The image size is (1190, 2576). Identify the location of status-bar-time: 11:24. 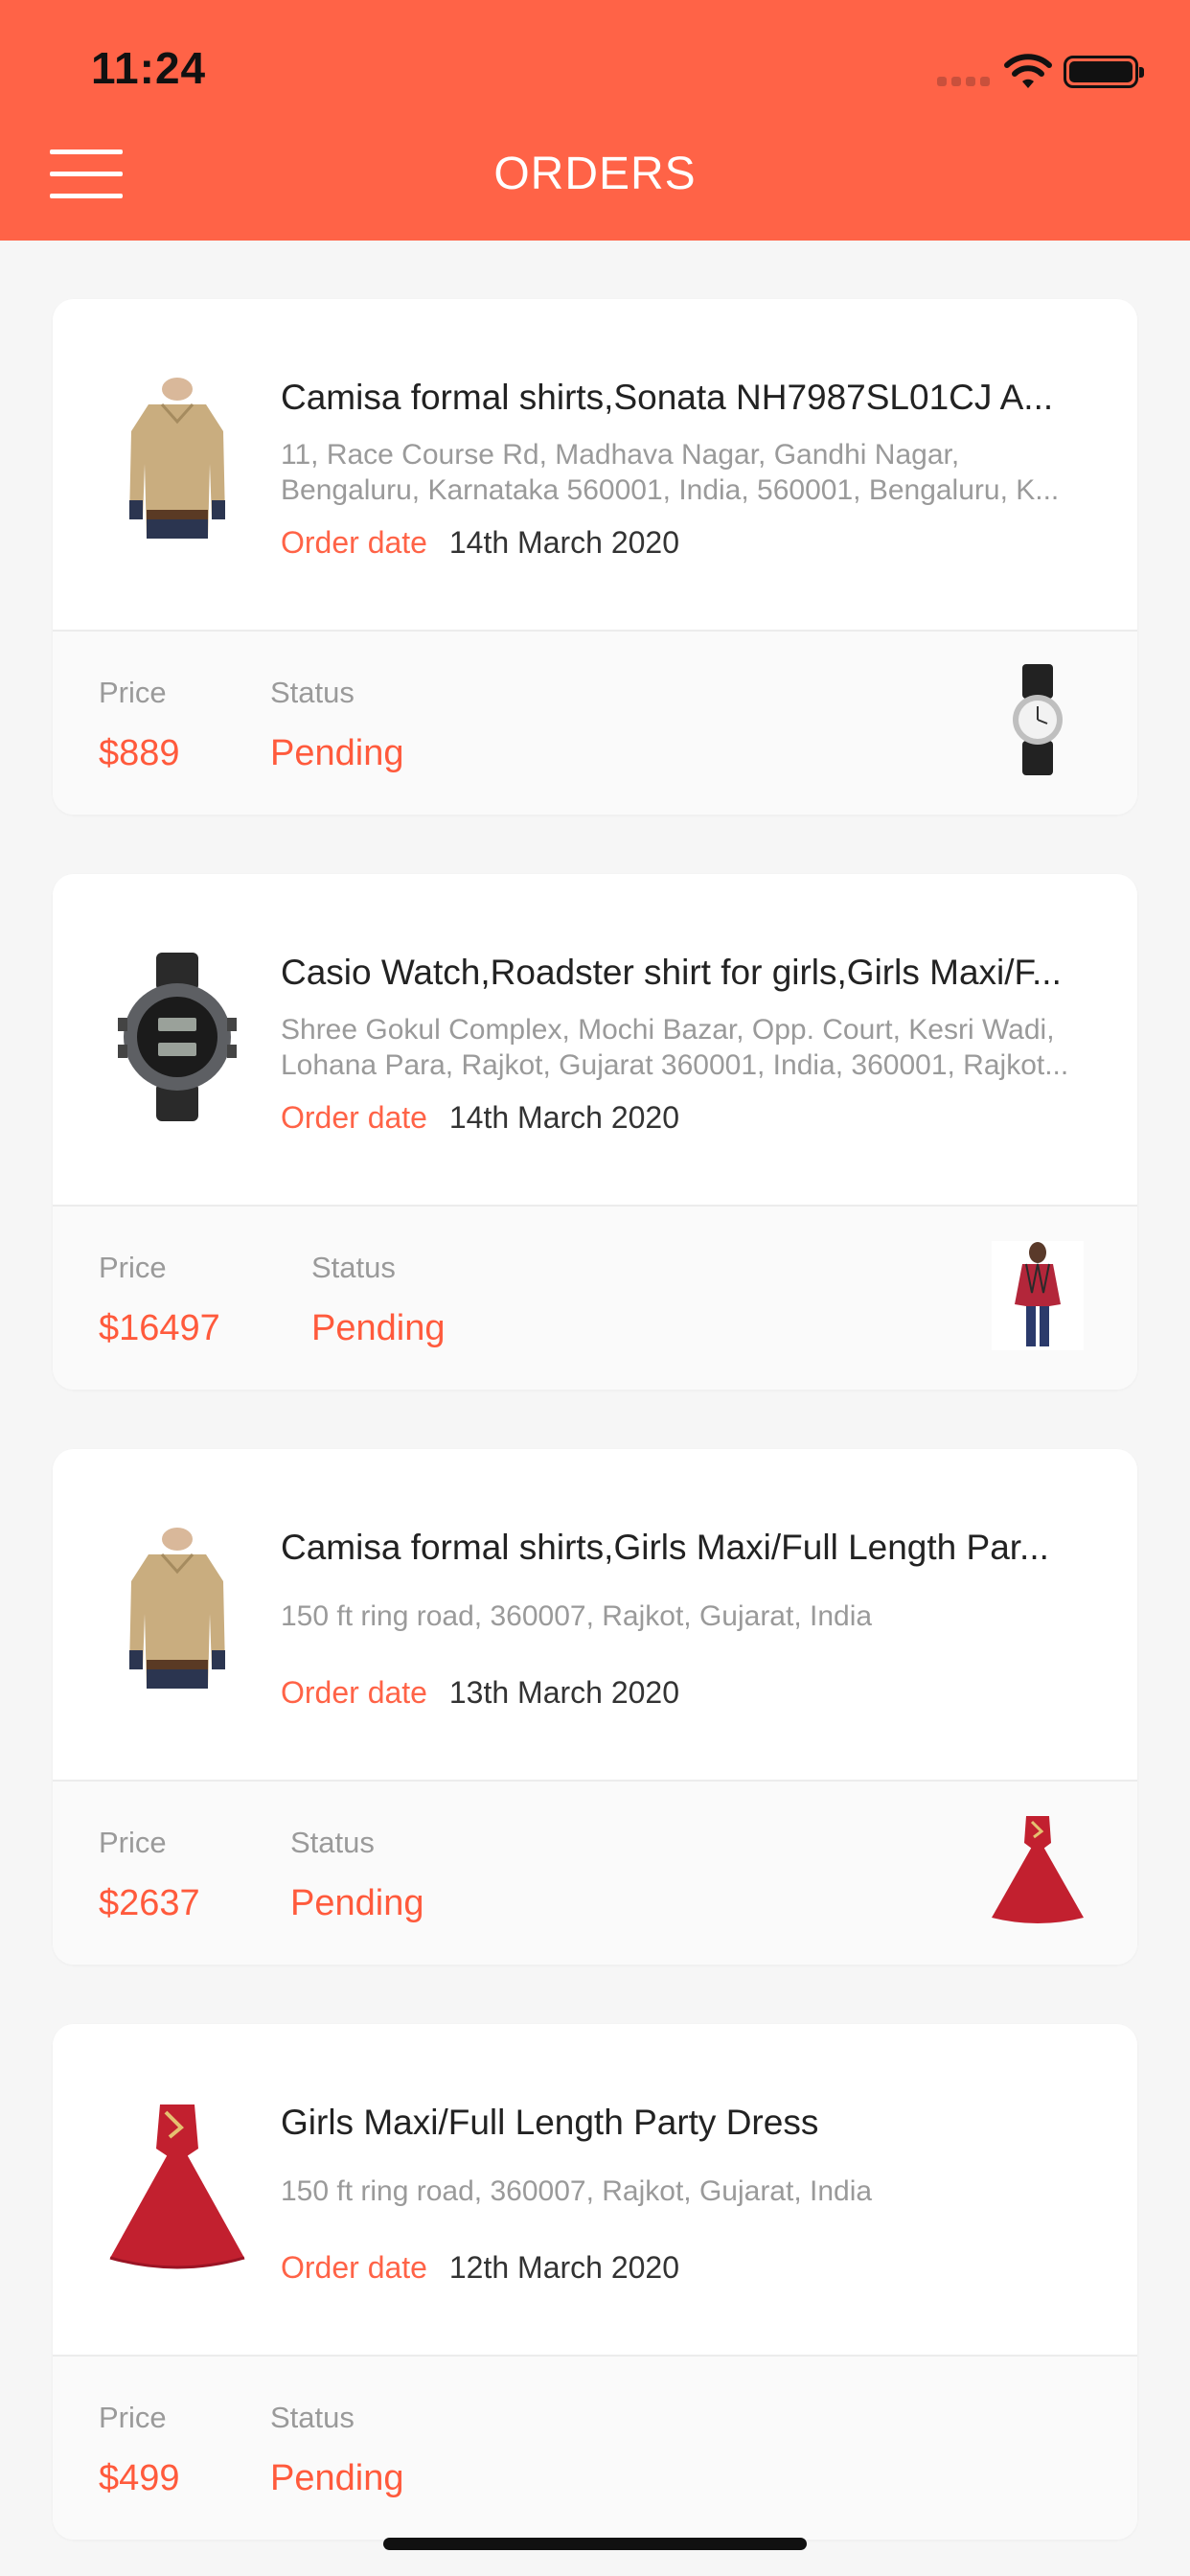
(149, 68).